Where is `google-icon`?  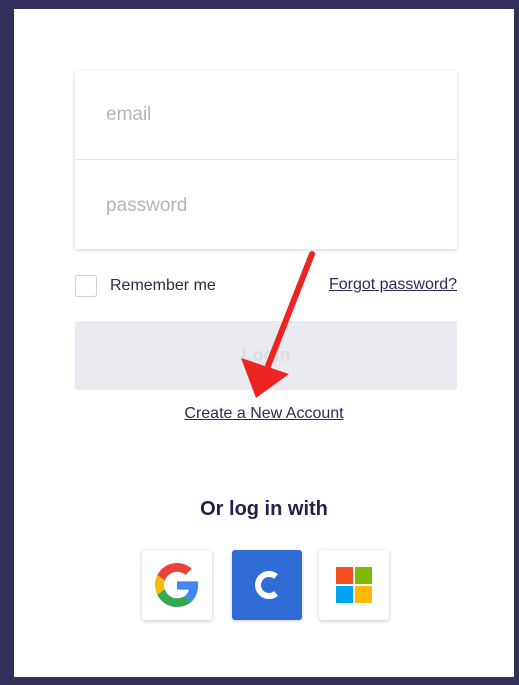
google-icon is located at coordinates (177, 585).